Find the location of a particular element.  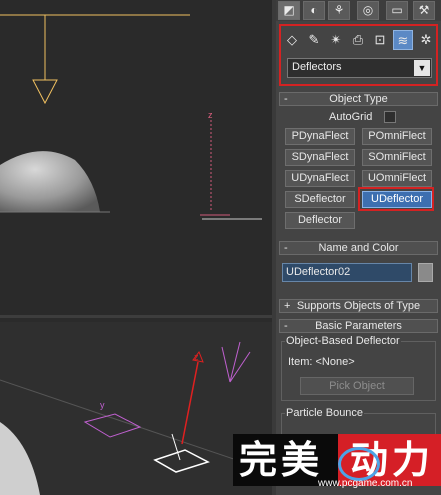

udynaflect-button: UDynaFlect is located at coordinates (320, 178).